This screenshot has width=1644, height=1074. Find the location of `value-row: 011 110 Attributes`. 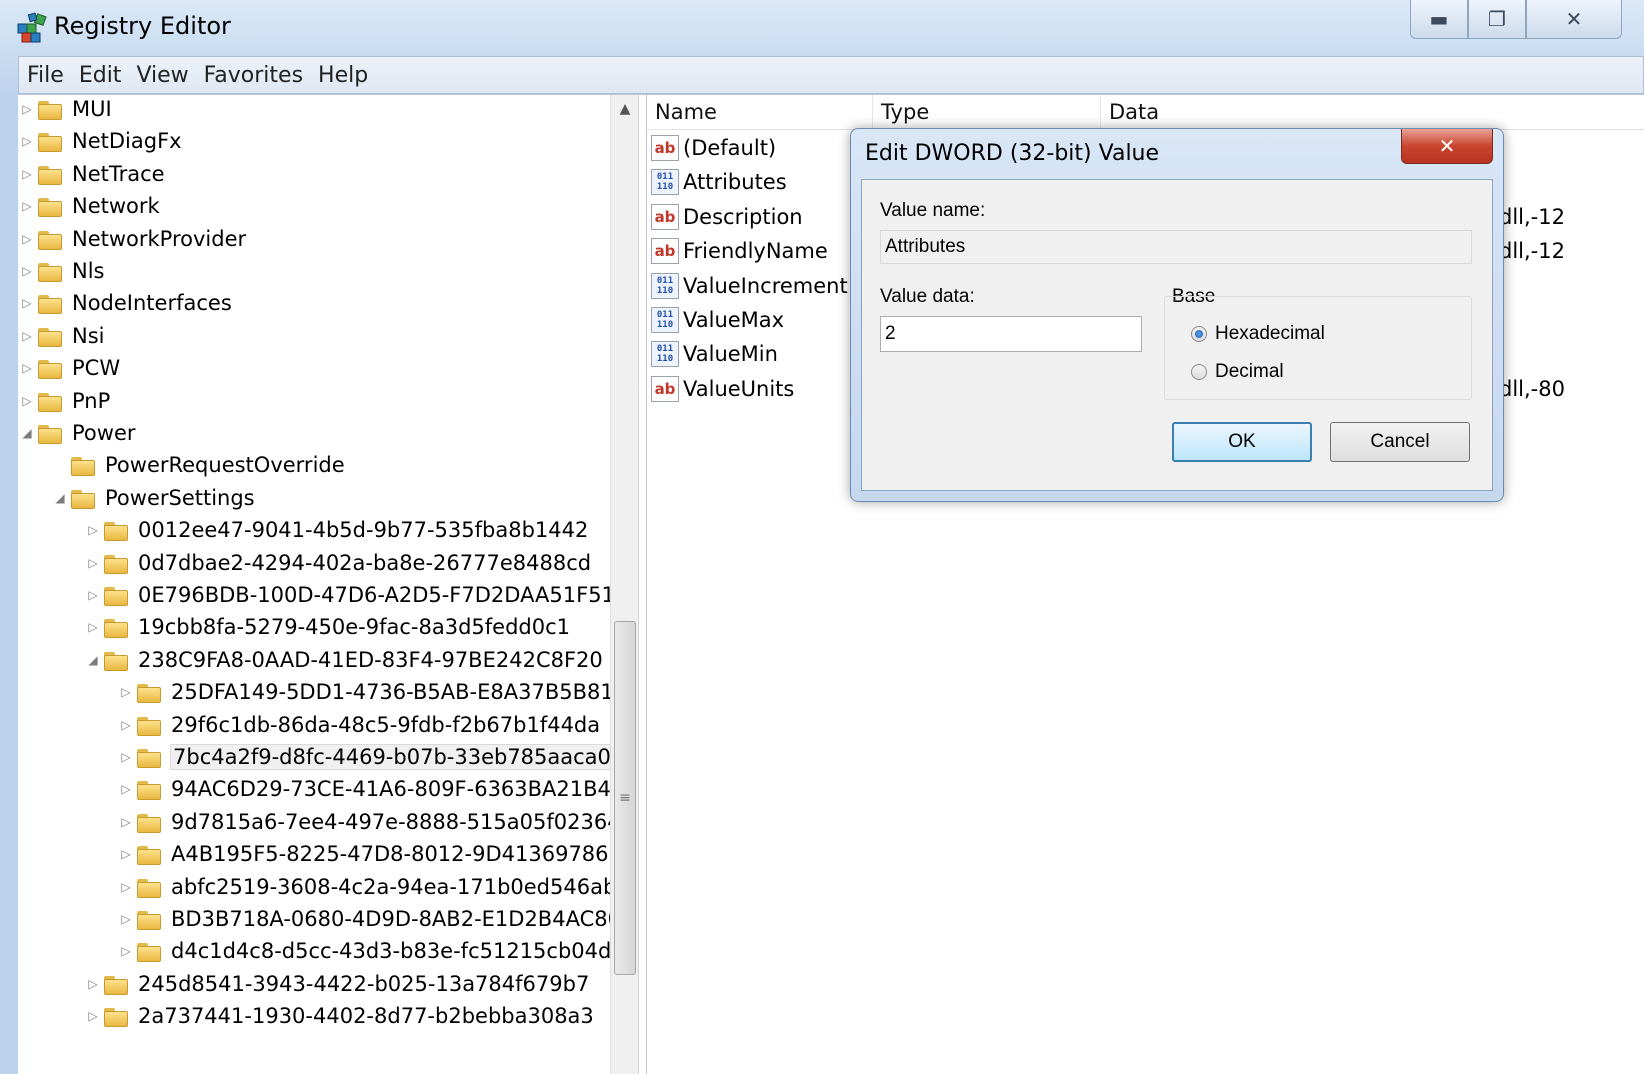

value-row: 011 110 Attributes is located at coordinates (719, 182).